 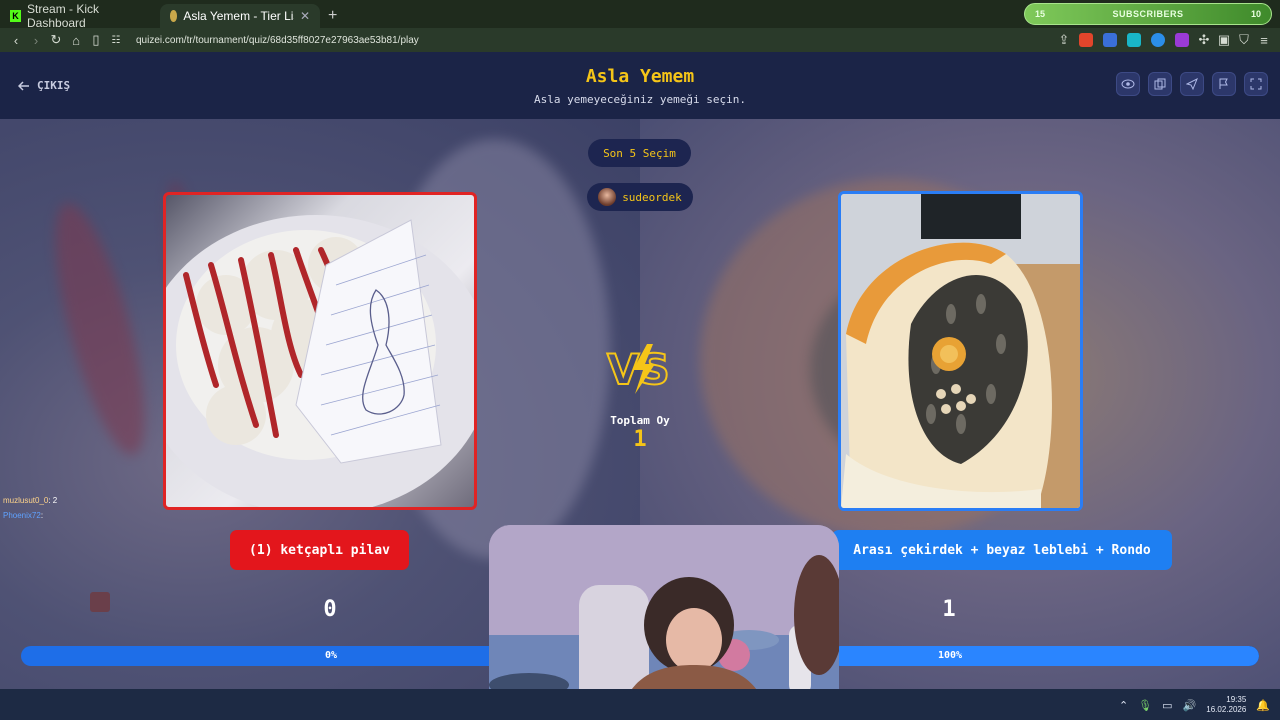 What do you see at coordinates (1044, 656) in the screenshot?
I see `right-progress-bar: 100%` at bounding box center [1044, 656].